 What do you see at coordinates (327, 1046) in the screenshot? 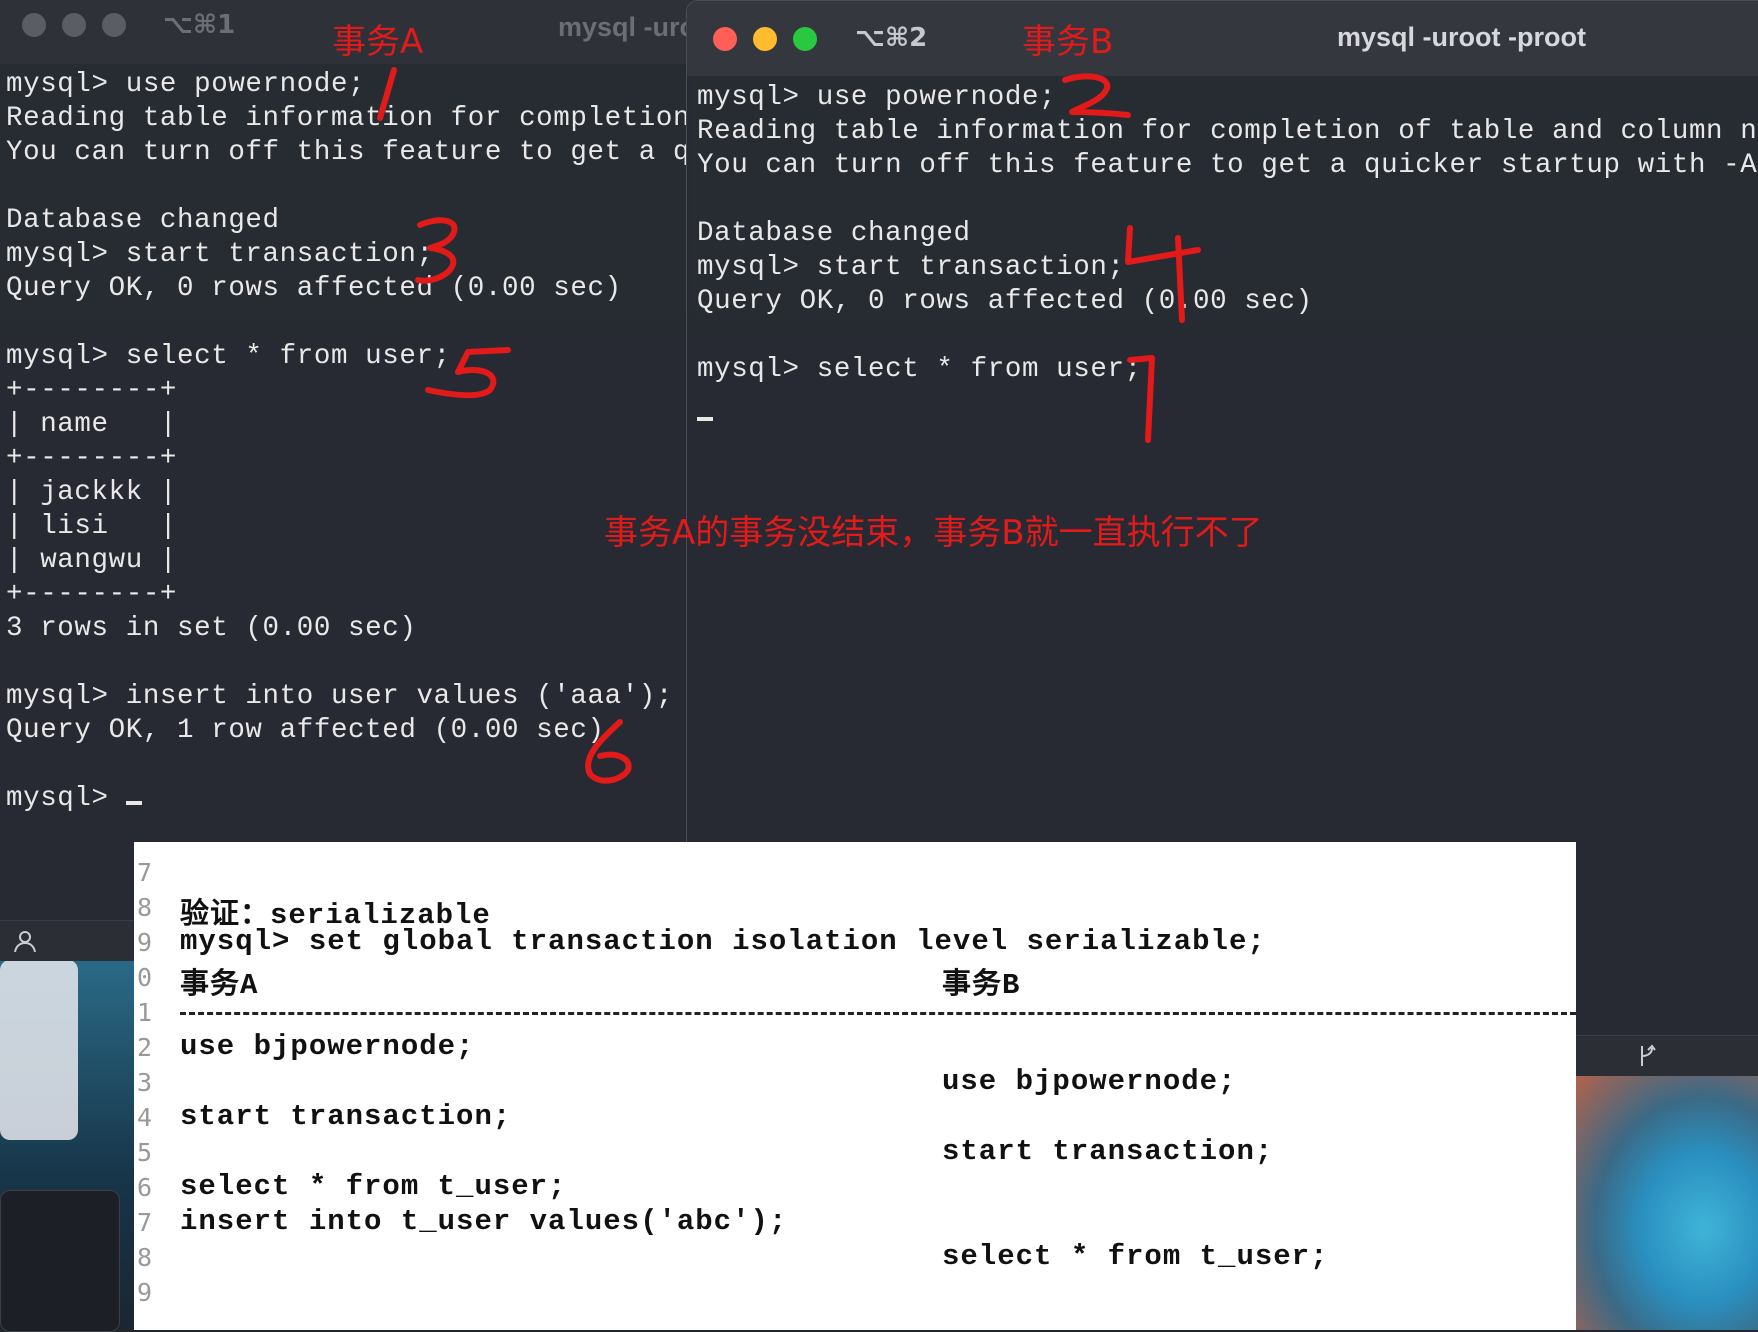
I see `doc-a-use: use bjpowernode;` at bounding box center [327, 1046].